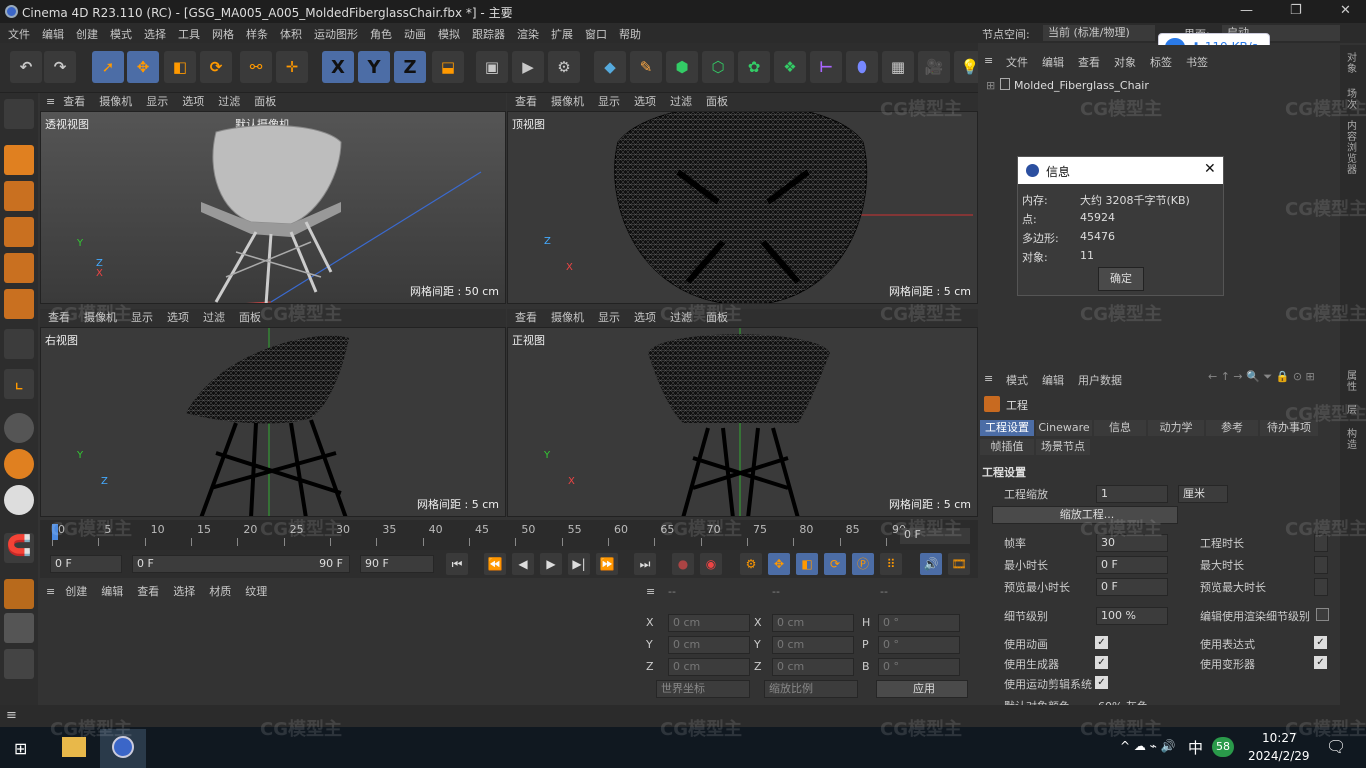  What do you see at coordinates (292, 67) in the screenshot?
I see `transform-icon: ✛` at bounding box center [292, 67].